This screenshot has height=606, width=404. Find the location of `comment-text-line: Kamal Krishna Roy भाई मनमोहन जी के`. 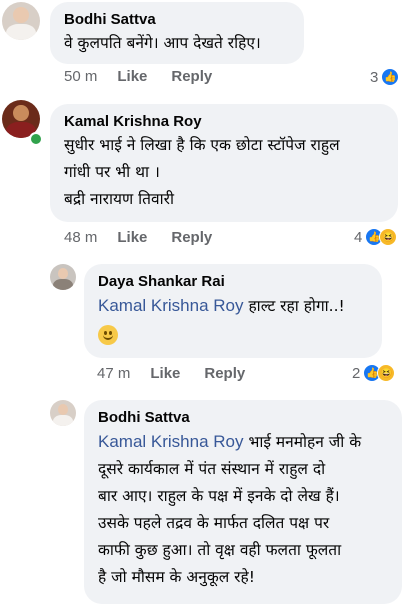

comment-text-line: Kamal Krishna Roy भाई मनमोहन जी के is located at coordinates (243, 442).